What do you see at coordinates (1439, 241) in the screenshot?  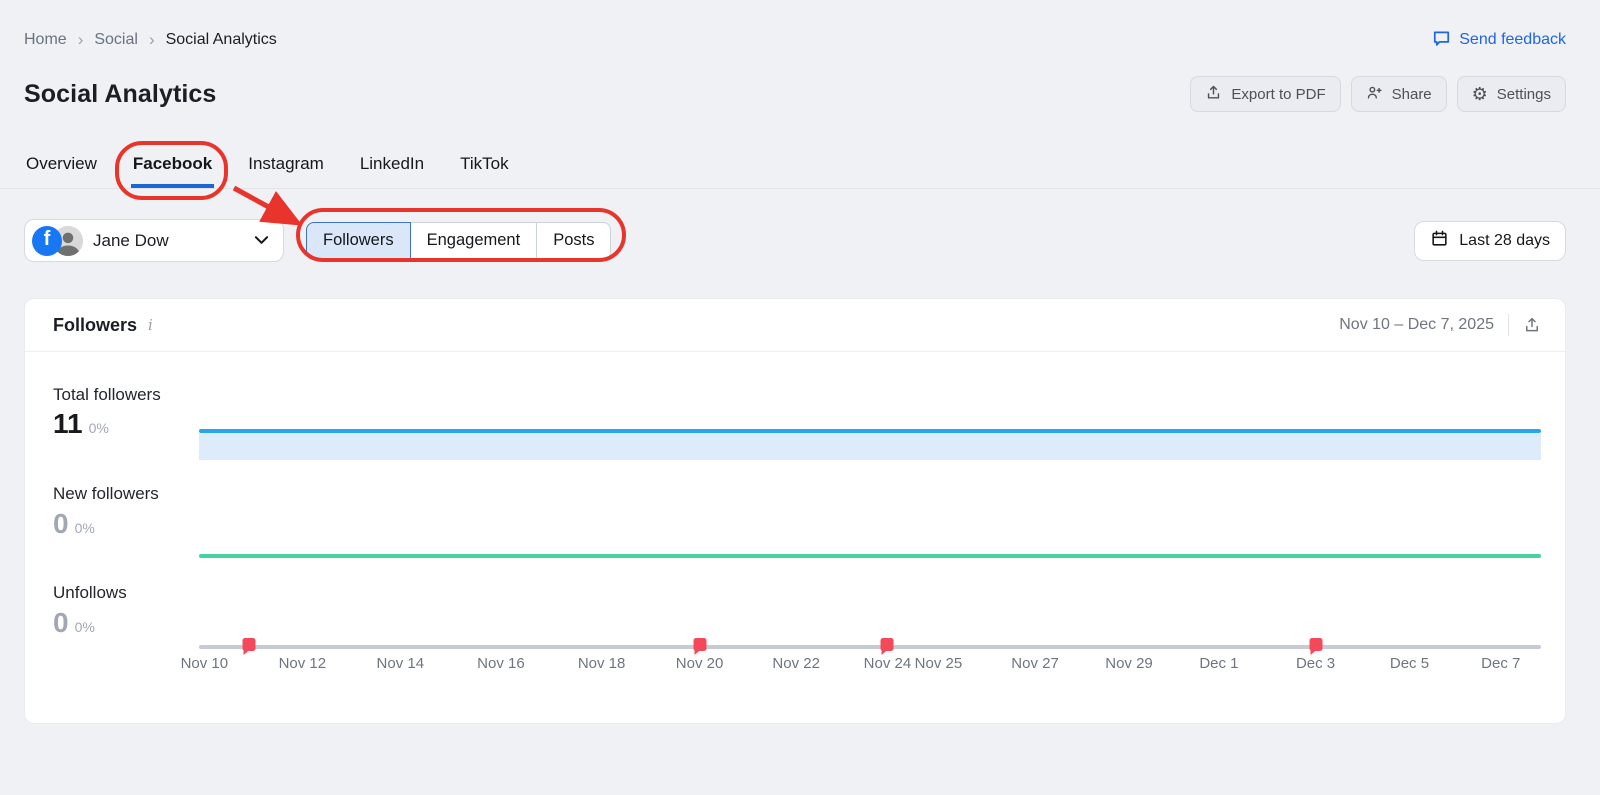 I see `calendar-icon` at bounding box center [1439, 241].